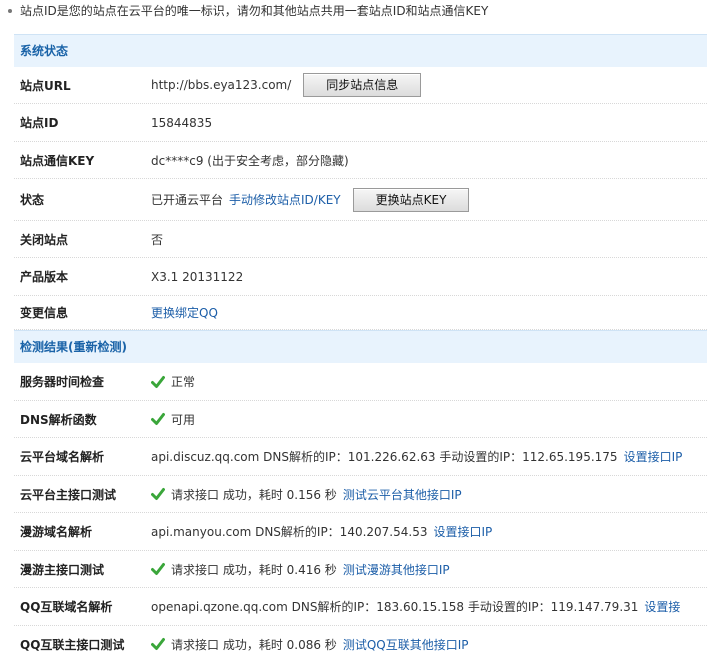 The height and width of the screenshot is (662, 707). I want to click on label-cloud-api: 云平台主接口测试, so click(68, 494).